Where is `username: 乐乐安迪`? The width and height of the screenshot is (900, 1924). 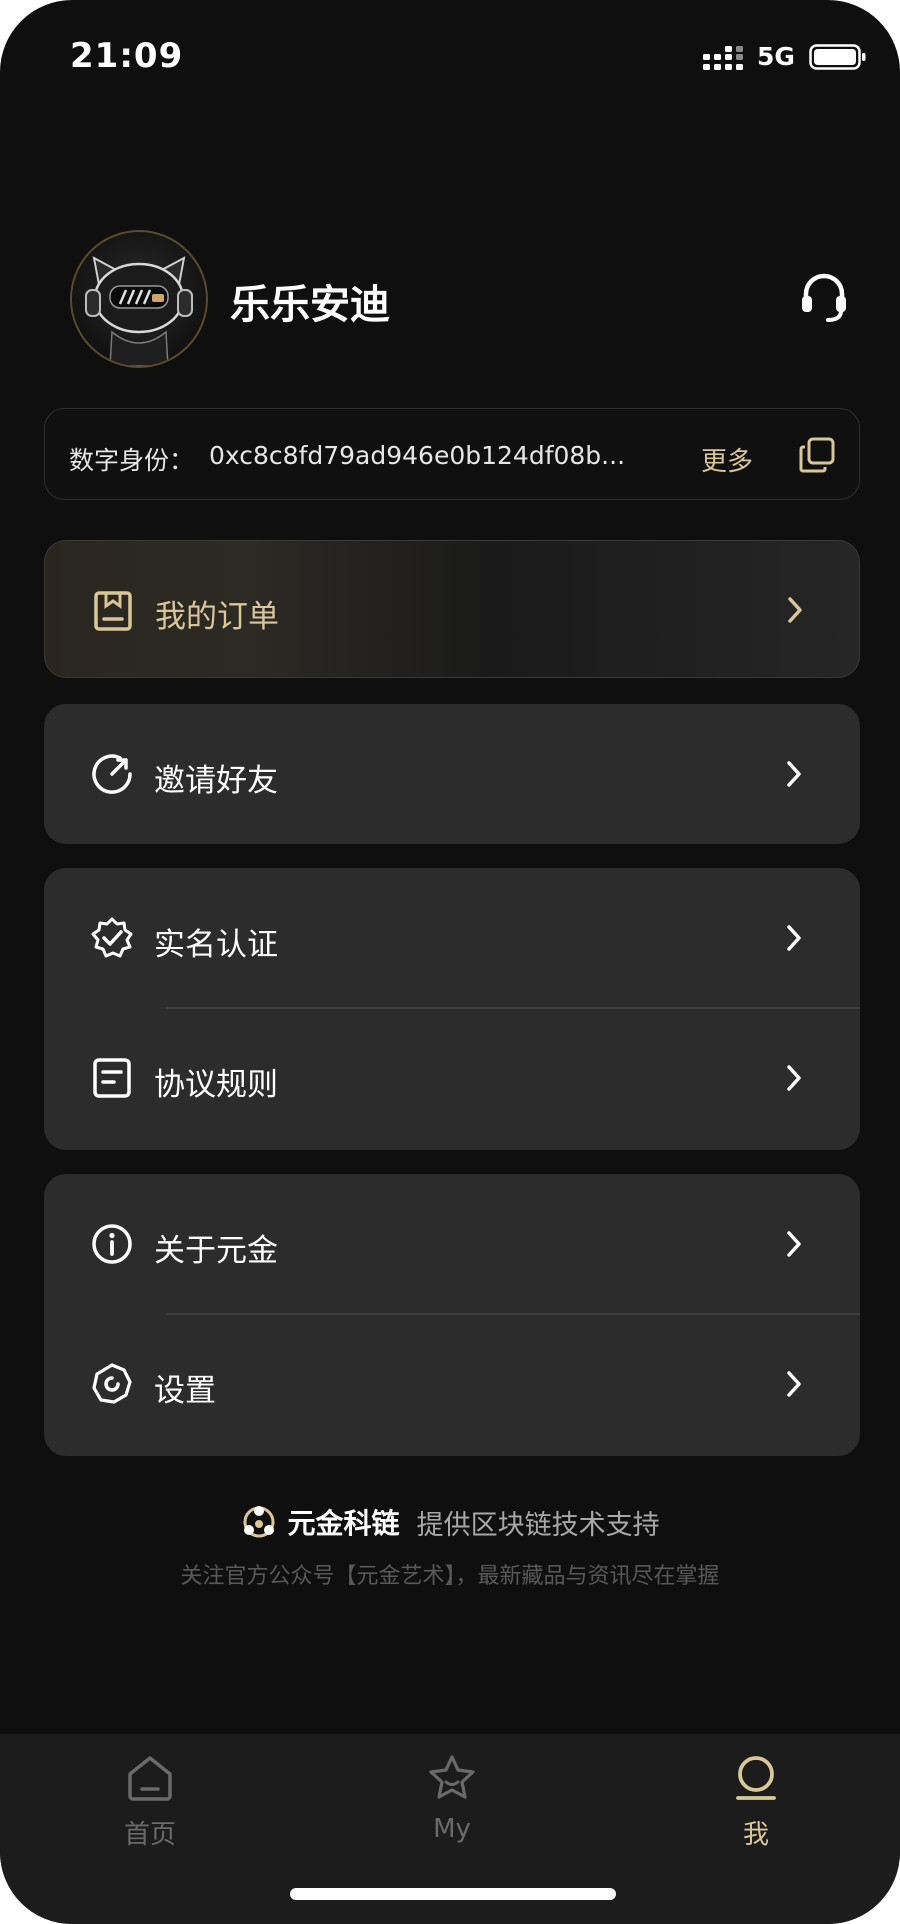
username: 乐乐安迪 is located at coordinates (310, 305).